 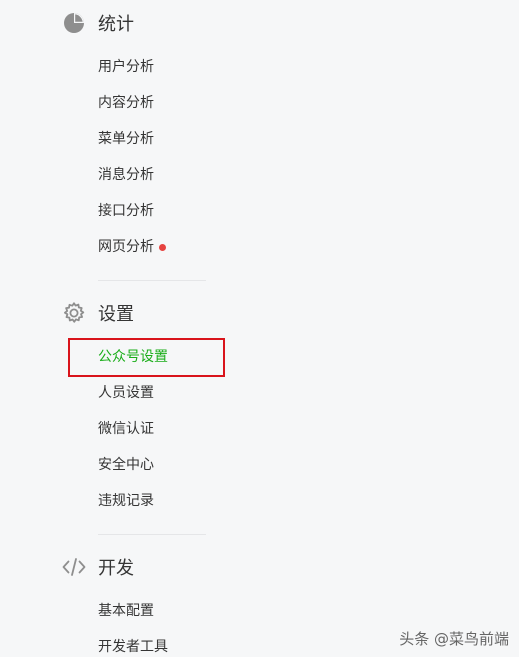 I want to click on sidebar-item-label: 开发者工具, so click(x=133, y=647).